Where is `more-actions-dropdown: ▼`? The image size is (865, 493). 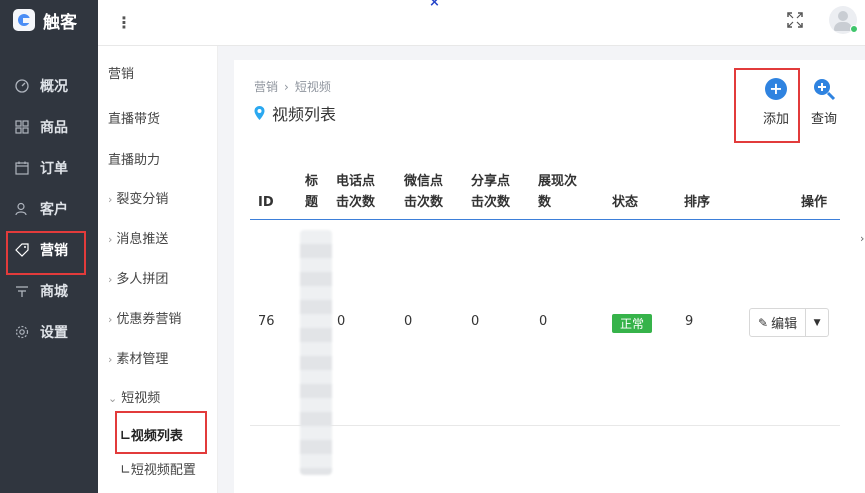
more-actions-dropdown: ▼ is located at coordinates (817, 322).